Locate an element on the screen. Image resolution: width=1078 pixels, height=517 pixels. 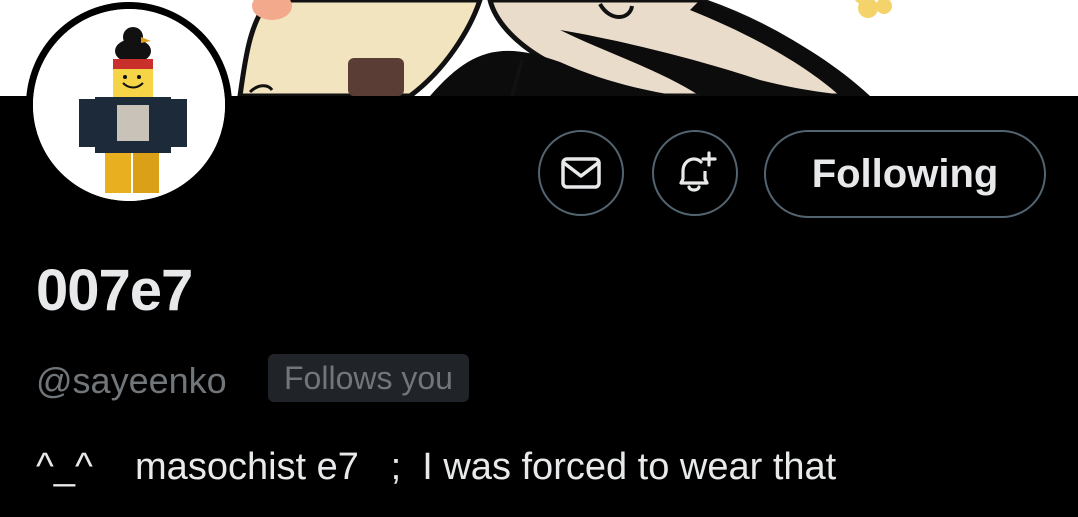
follows-you-label: Follows you is located at coordinates (368, 377).